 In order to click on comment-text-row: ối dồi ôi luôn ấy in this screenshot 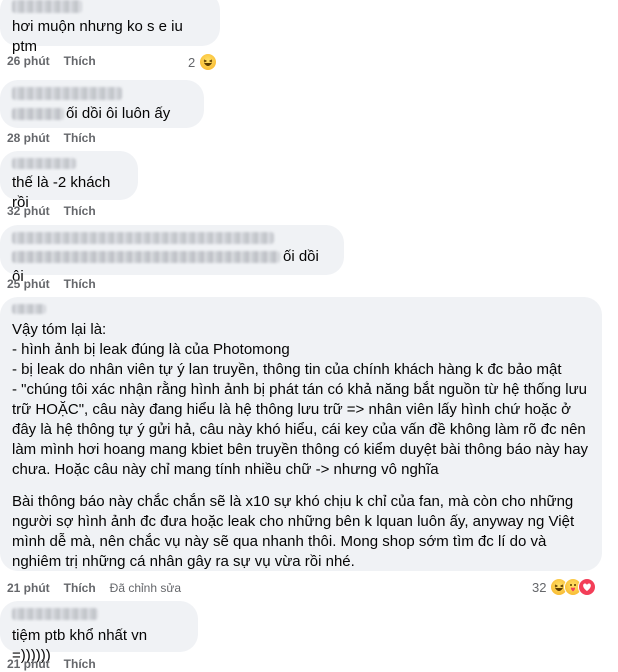, I will do `click(102, 114)`.